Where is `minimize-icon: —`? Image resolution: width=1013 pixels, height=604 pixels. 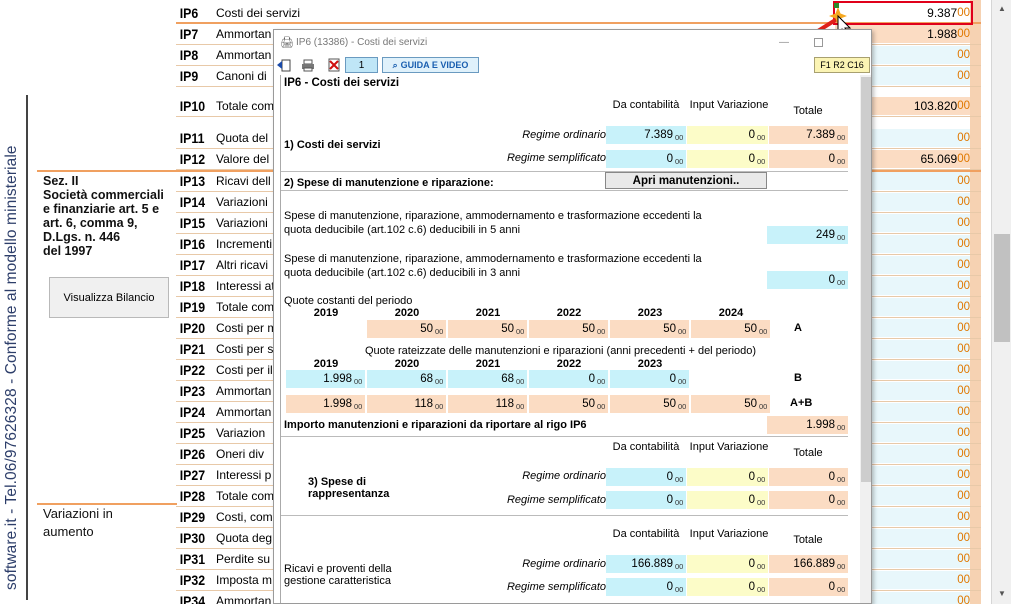
minimize-icon: — is located at coordinates (784, 42).